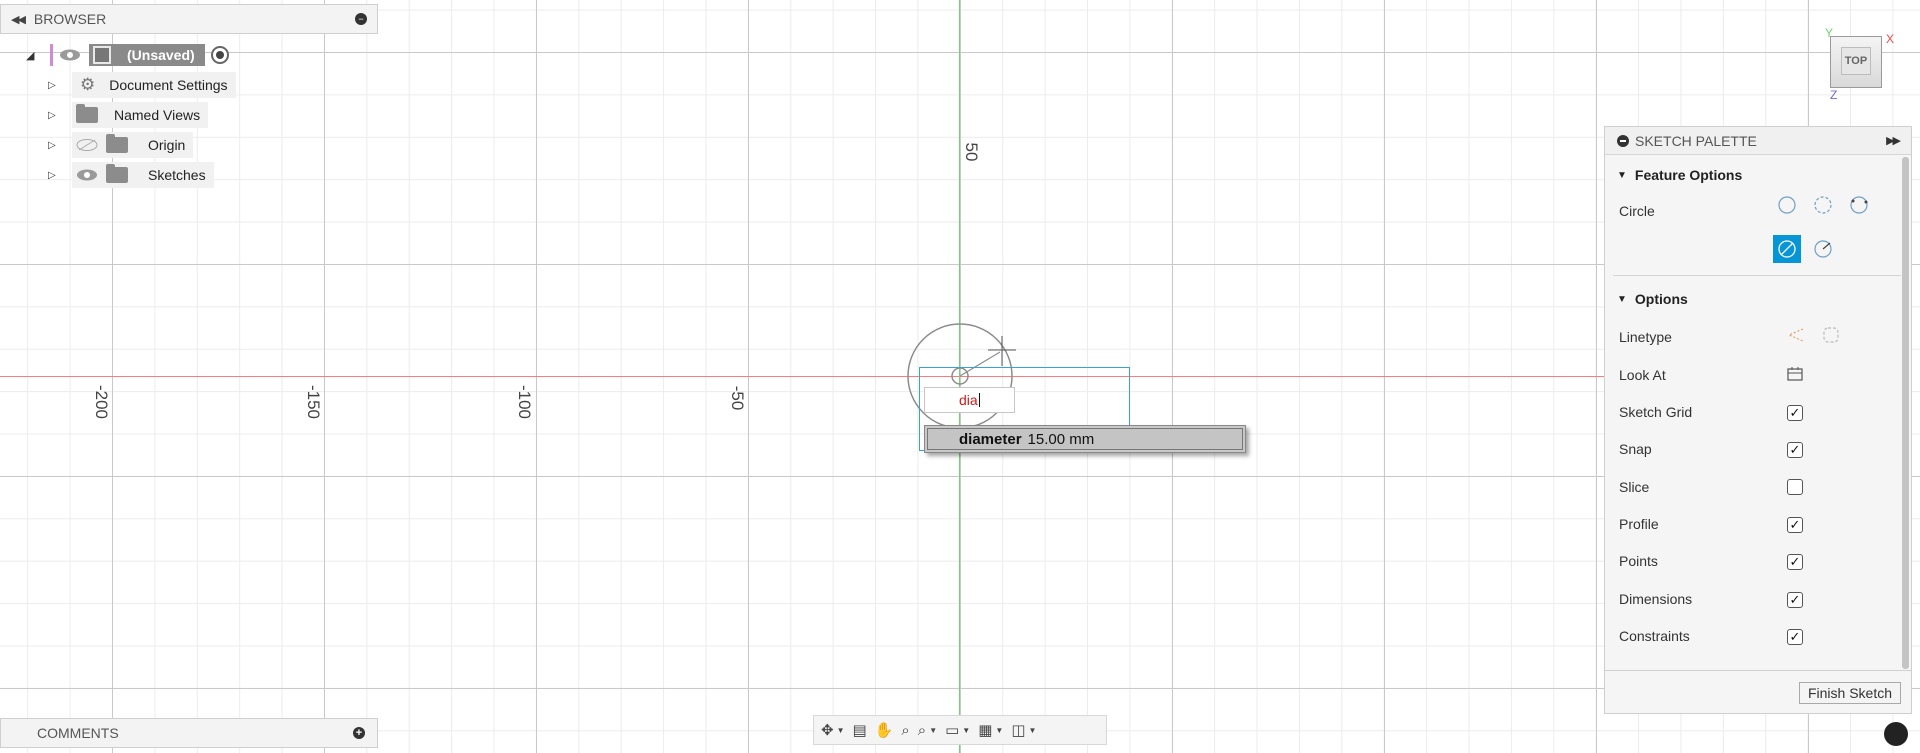 The image size is (1920, 753). I want to click on zoom-button: ⌕, so click(905, 730).